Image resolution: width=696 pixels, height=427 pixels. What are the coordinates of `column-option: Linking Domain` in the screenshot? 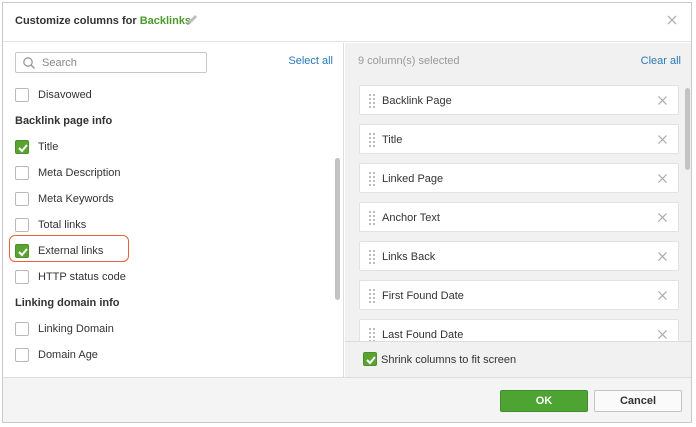 It's located at (163, 329).